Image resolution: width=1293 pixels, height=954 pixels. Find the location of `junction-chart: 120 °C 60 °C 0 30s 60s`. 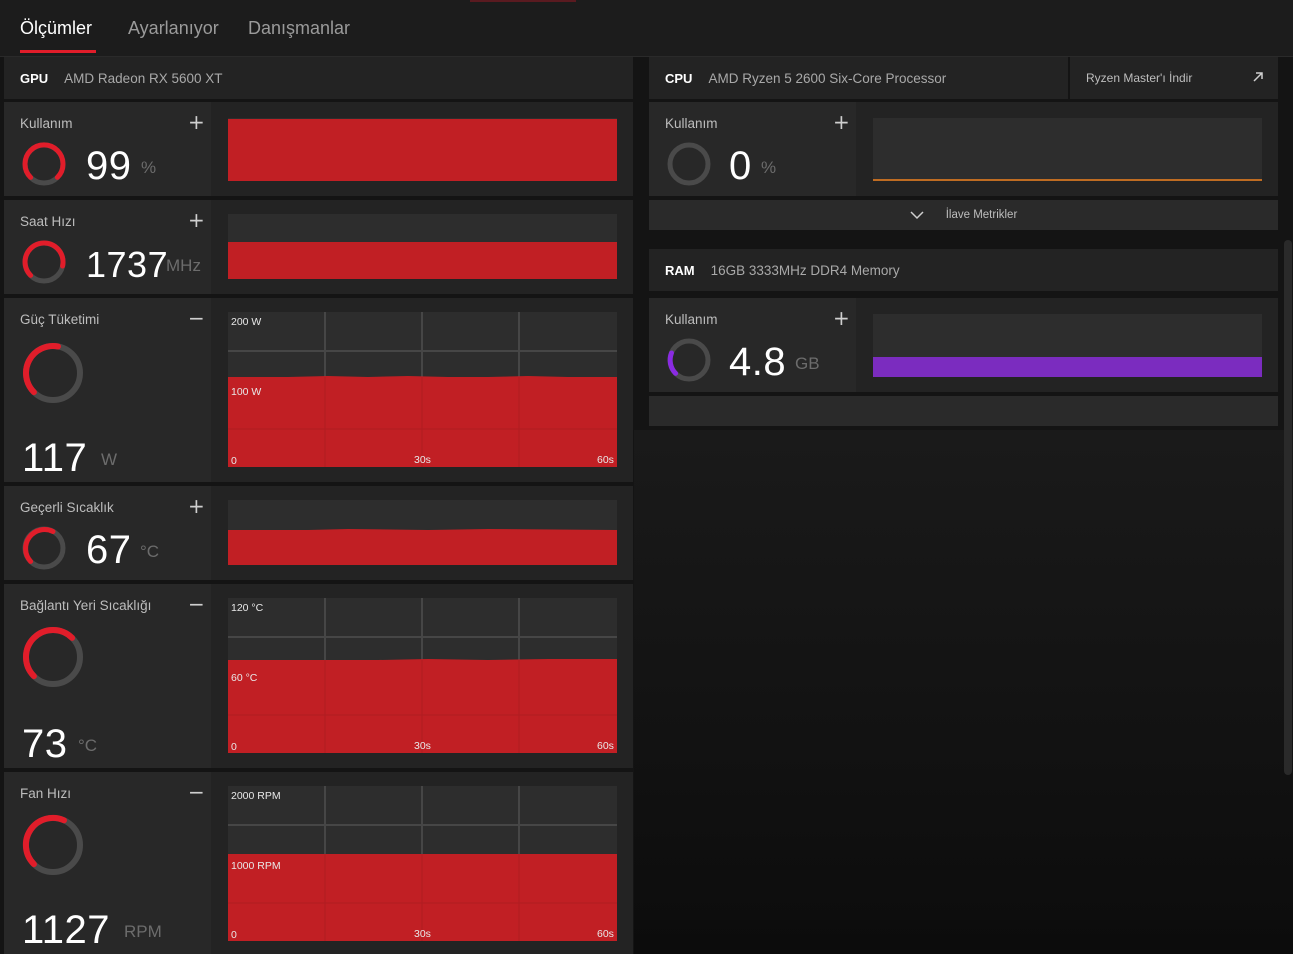

junction-chart: 120 °C 60 °C 0 30s 60s is located at coordinates (422, 675).